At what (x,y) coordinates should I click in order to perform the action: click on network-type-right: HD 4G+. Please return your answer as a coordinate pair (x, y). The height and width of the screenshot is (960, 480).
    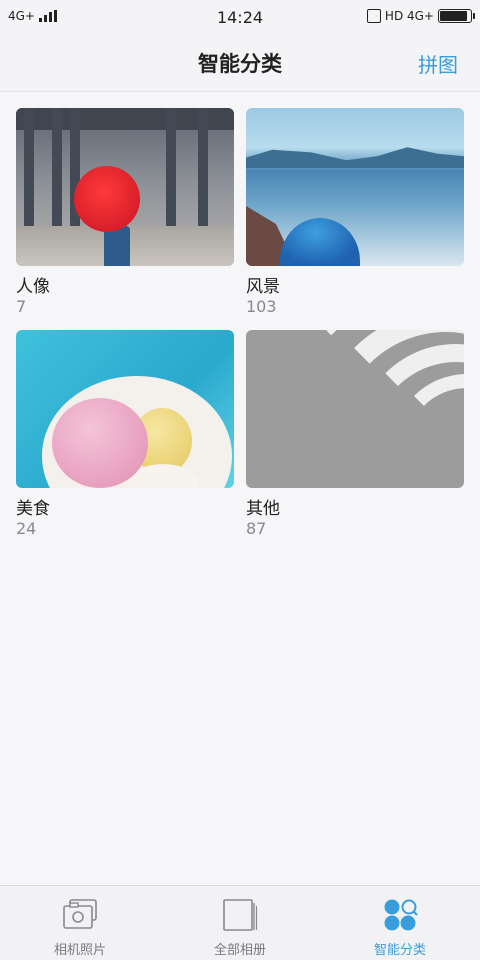
    Looking at the image, I should click on (409, 16).